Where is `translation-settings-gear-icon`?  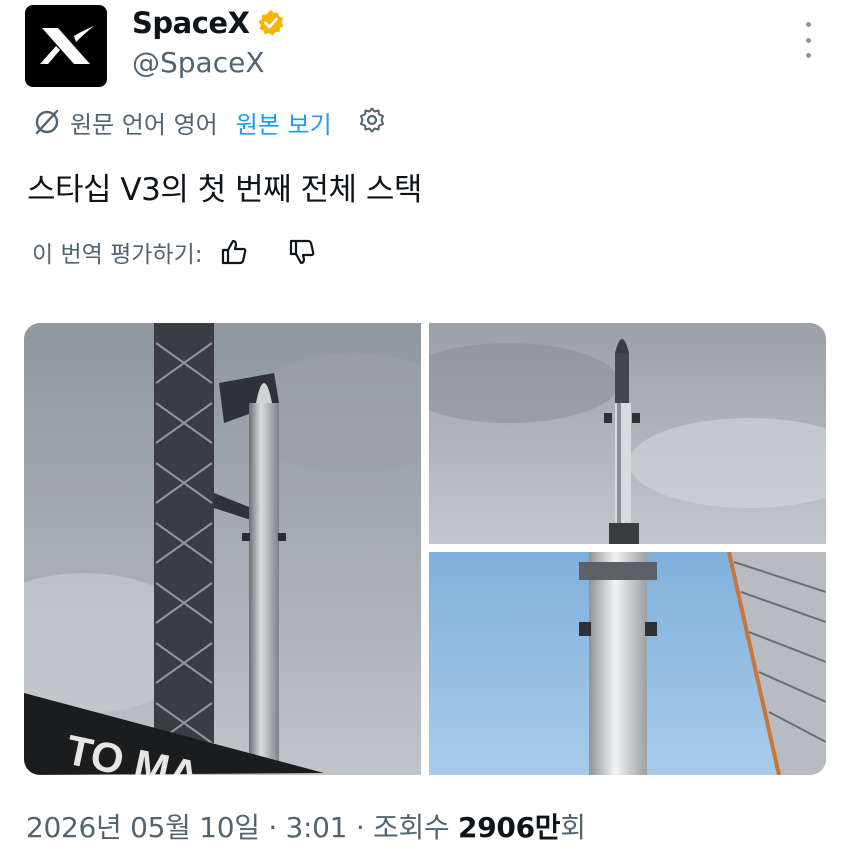
translation-settings-gear-icon is located at coordinates (372, 122).